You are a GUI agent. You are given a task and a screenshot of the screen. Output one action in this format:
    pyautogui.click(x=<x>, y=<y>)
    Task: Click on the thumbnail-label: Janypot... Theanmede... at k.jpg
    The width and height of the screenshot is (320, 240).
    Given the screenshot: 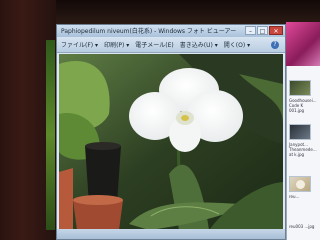 What is the action you would take?
    pyautogui.click(x=304, y=149)
    